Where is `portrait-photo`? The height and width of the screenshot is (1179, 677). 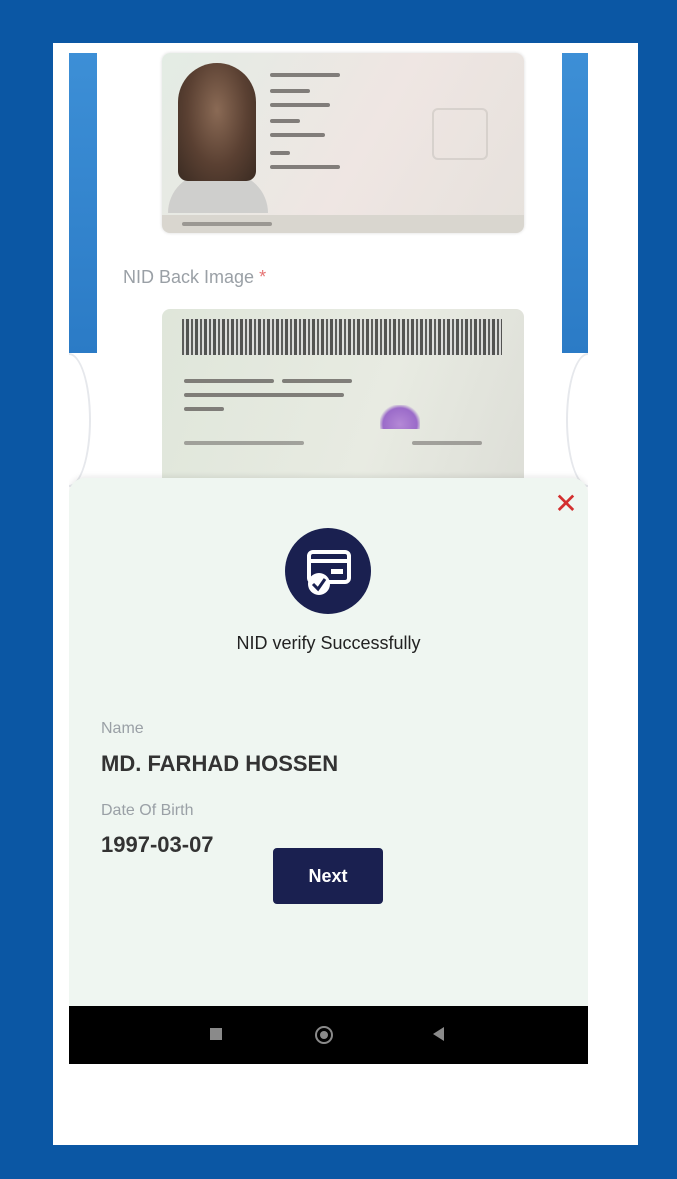 portrait-photo is located at coordinates (217, 122).